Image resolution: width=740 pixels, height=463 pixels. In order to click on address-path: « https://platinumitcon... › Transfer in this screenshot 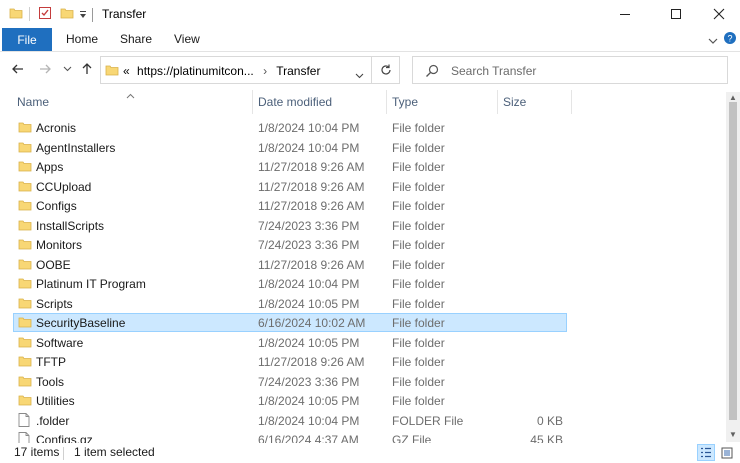, I will do `click(221, 71)`.